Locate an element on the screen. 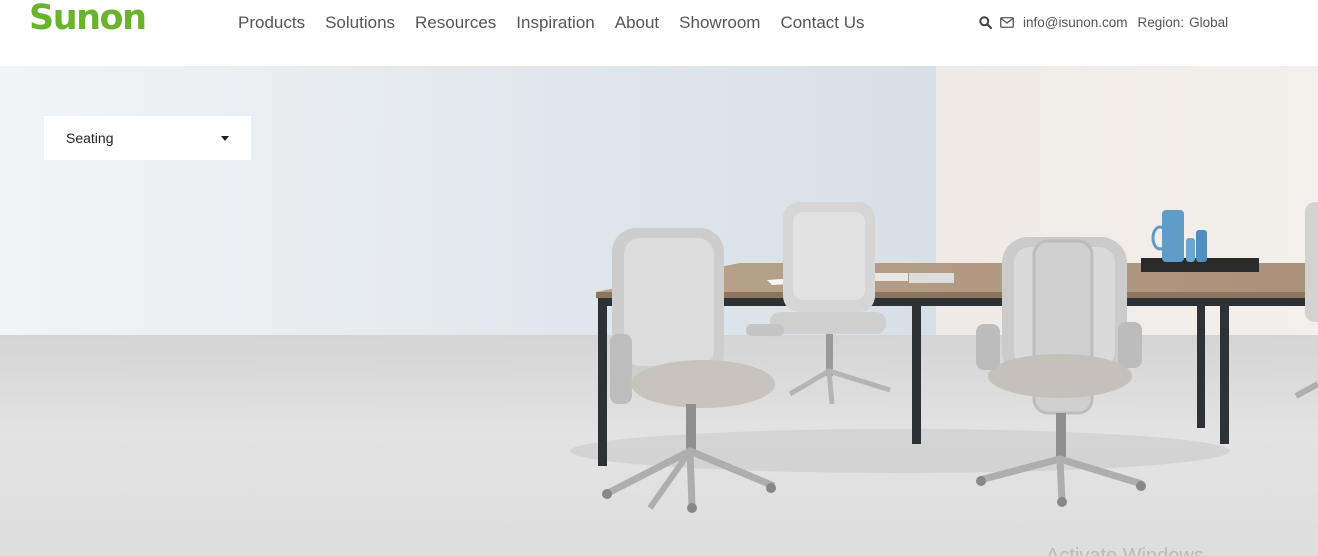  caret-down-icon is located at coordinates (225, 138).